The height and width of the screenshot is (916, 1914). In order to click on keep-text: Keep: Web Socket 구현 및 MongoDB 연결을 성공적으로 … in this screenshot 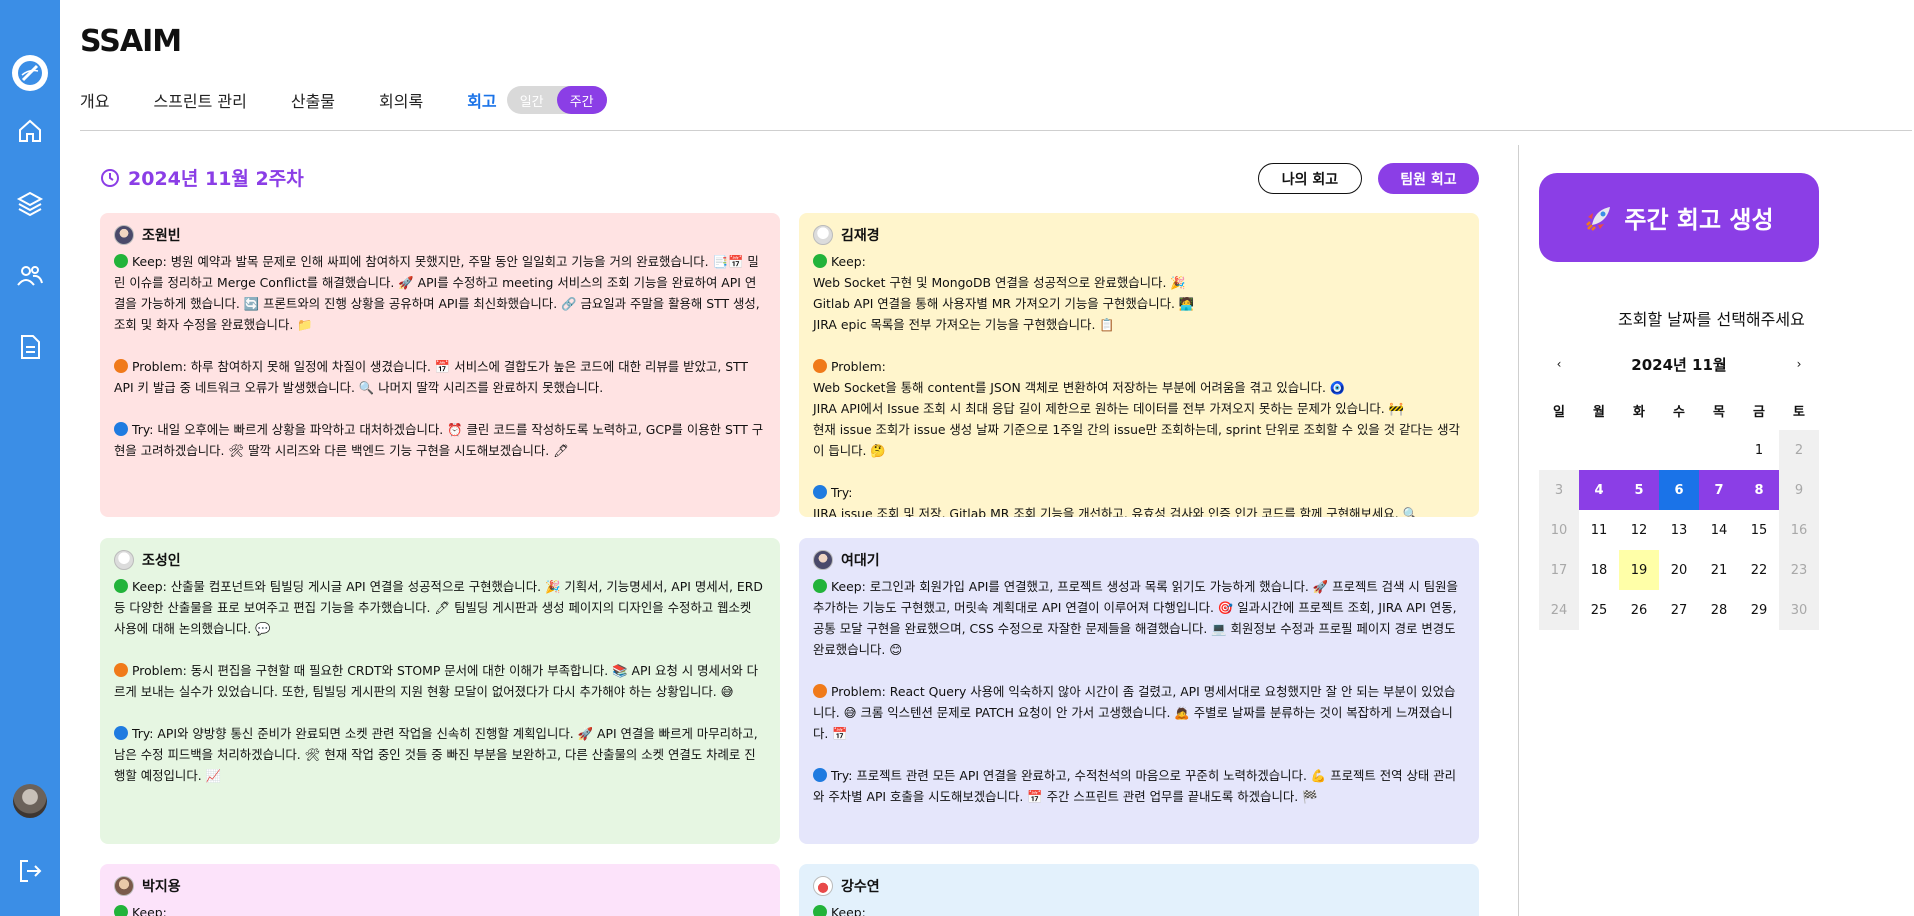, I will do `click(1004, 293)`.